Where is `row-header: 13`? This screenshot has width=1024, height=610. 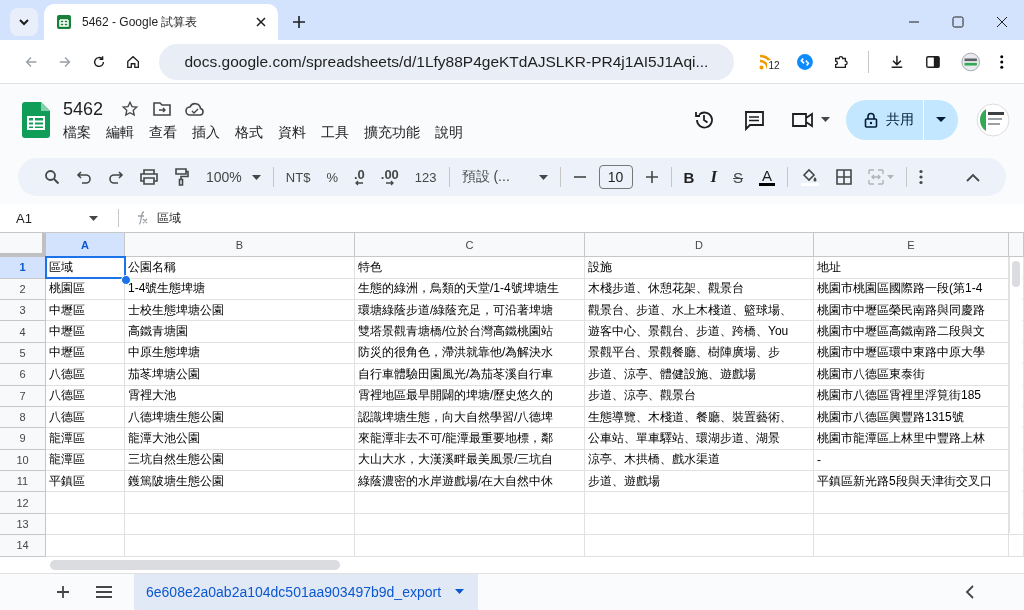
row-header: 13 is located at coordinates (23, 524).